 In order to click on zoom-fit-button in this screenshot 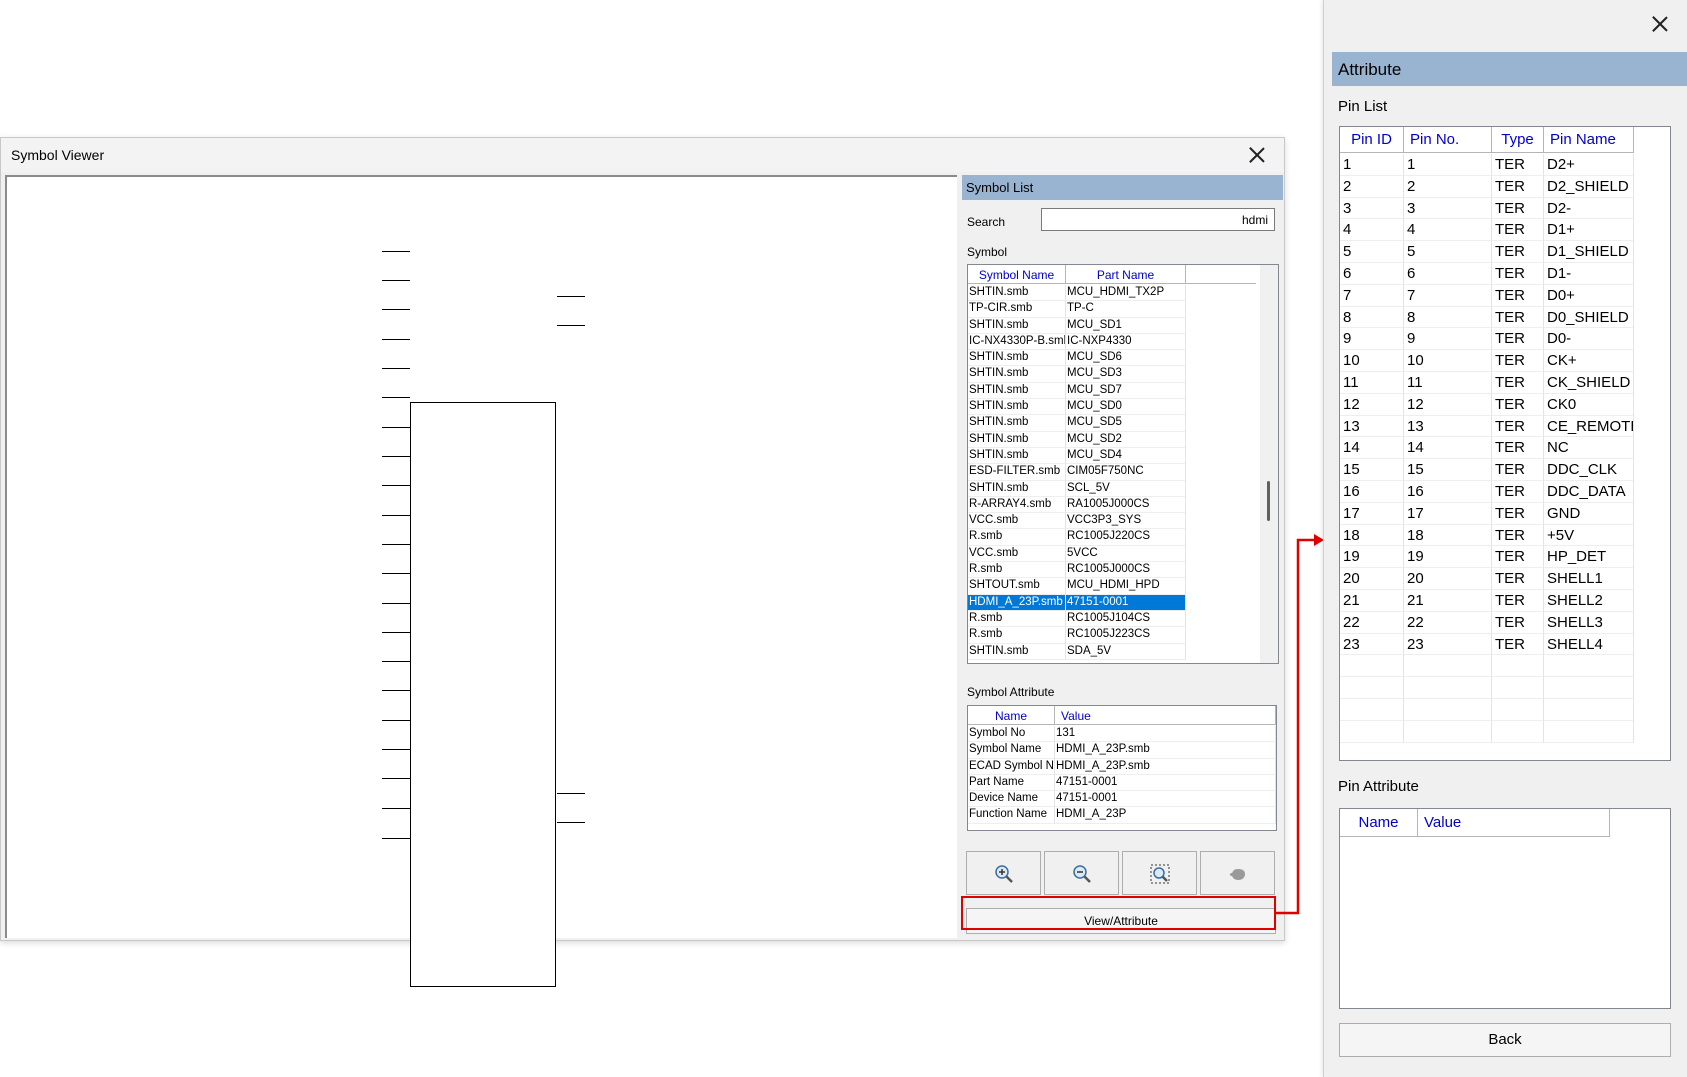, I will do `click(1159, 873)`.